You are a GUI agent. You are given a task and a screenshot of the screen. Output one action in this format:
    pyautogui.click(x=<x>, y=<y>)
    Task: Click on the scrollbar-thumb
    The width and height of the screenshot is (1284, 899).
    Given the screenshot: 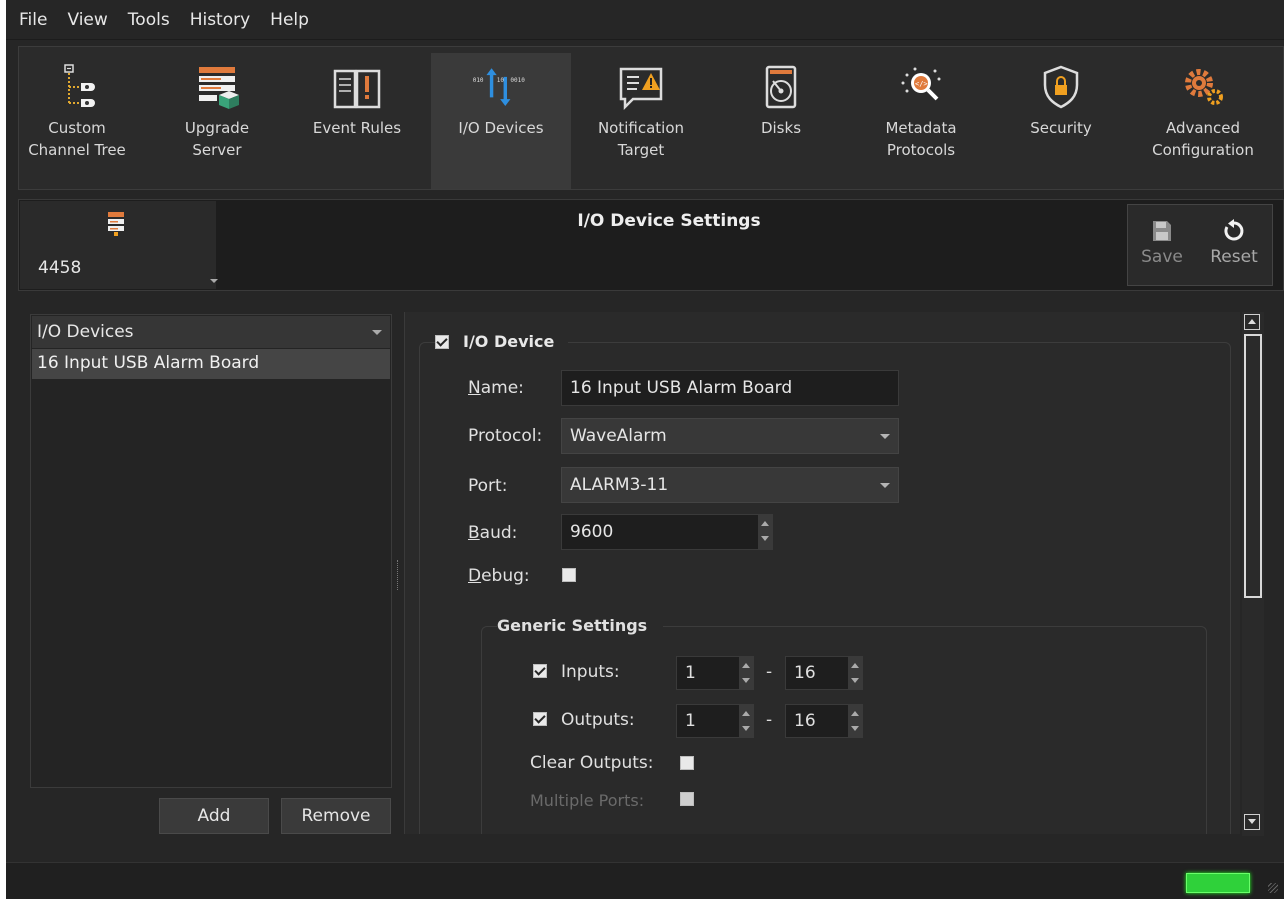 What is the action you would take?
    pyautogui.click(x=1253, y=466)
    